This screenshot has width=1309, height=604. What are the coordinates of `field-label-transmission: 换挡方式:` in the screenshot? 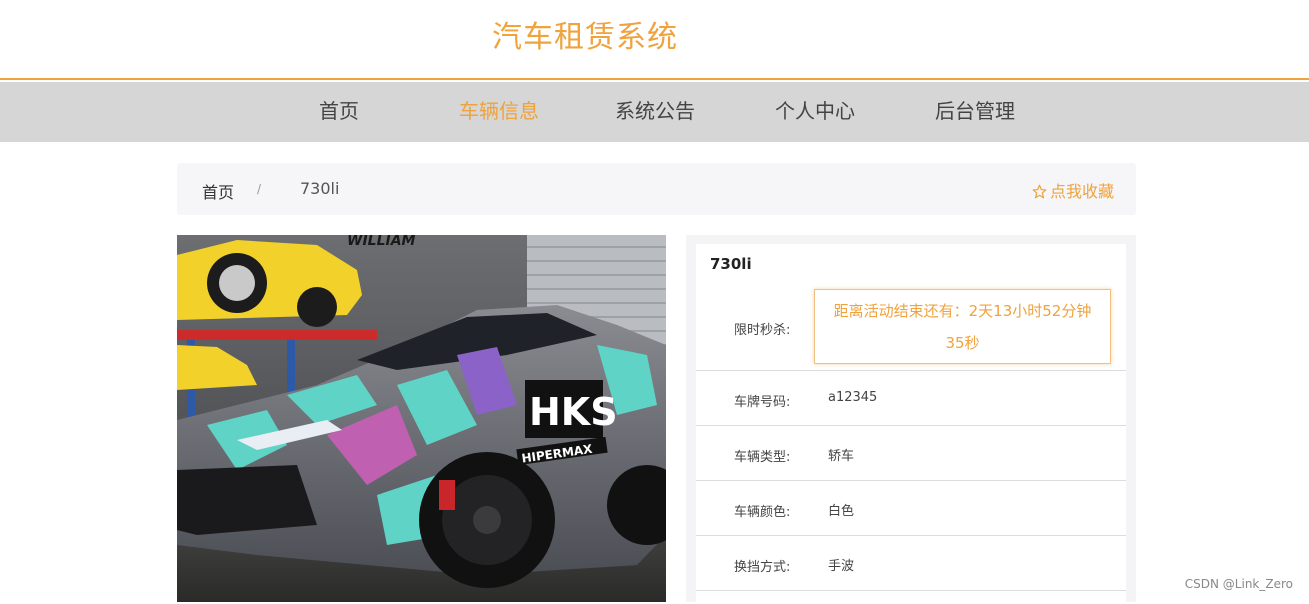 It's located at (762, 567).